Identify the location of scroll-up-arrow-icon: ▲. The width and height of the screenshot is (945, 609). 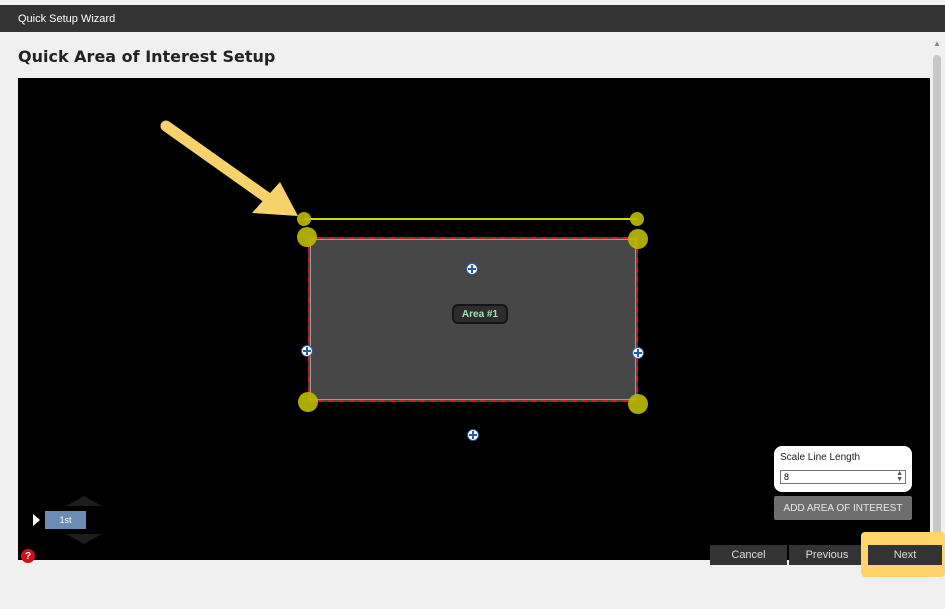
(937, 43).